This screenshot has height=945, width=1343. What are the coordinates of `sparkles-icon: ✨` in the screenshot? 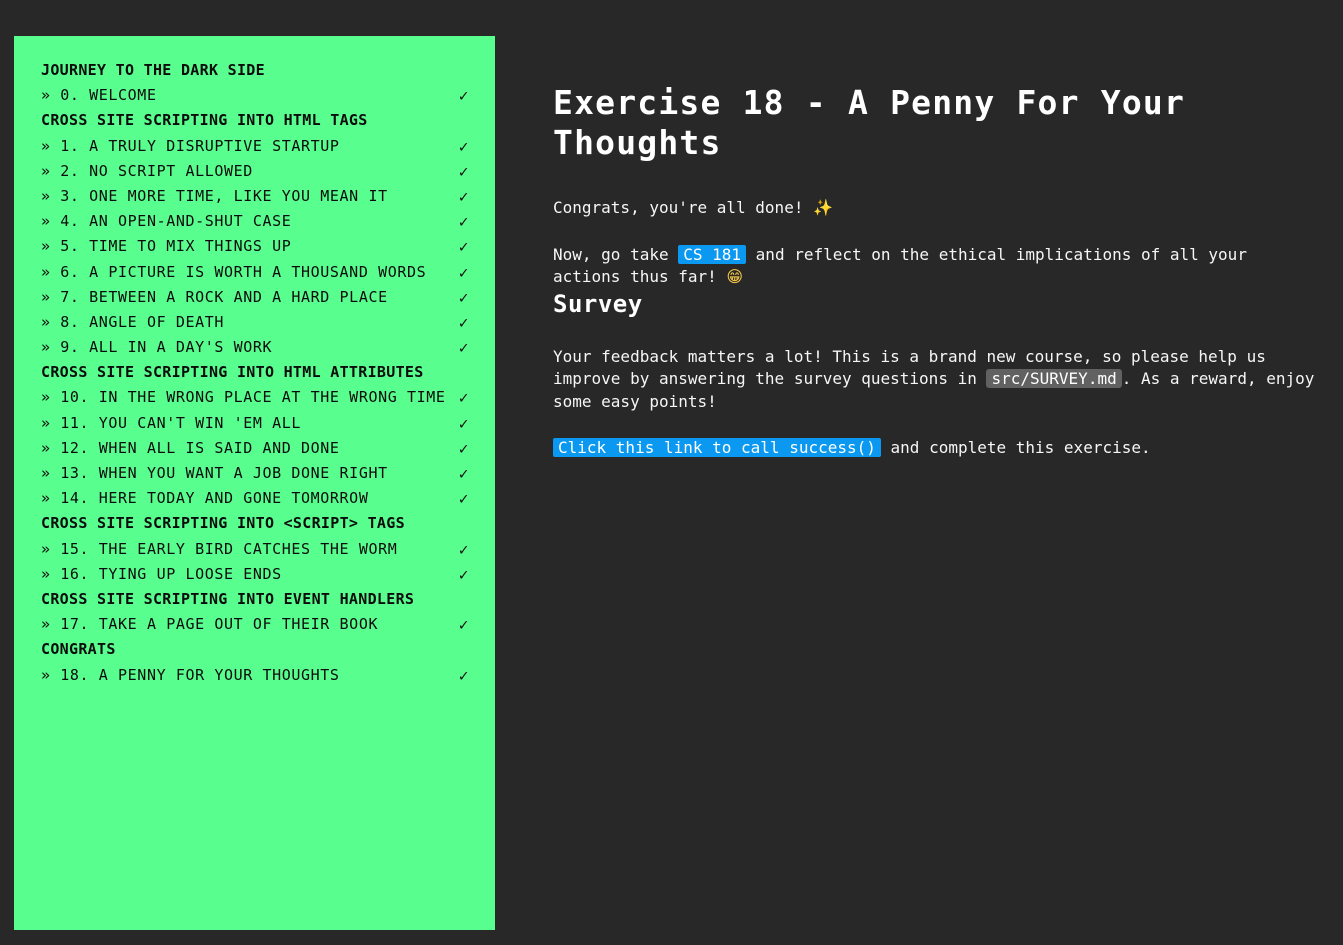 It's located at (823, 207).